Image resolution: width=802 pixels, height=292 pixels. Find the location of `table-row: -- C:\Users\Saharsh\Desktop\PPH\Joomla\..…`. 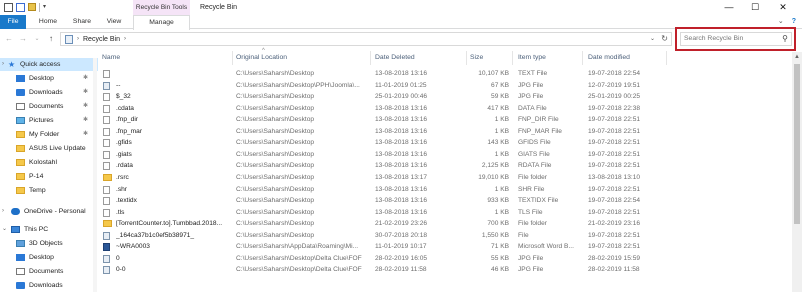

table-row: -- C:\Users\Saharsh\Desktop\PPH\Joomla\..… is located at coordinates (443, 85).